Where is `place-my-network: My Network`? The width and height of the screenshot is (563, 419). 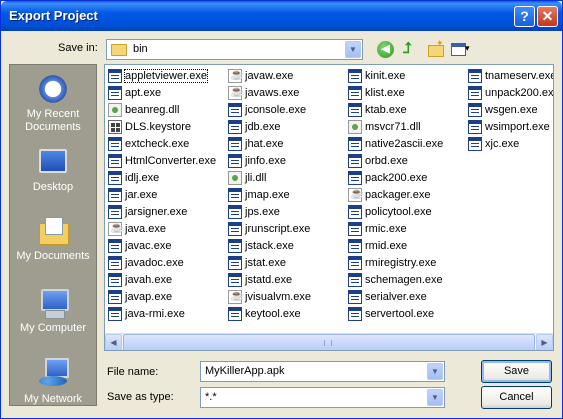 place-my-network: My Network is located at coordinates (53, 382).